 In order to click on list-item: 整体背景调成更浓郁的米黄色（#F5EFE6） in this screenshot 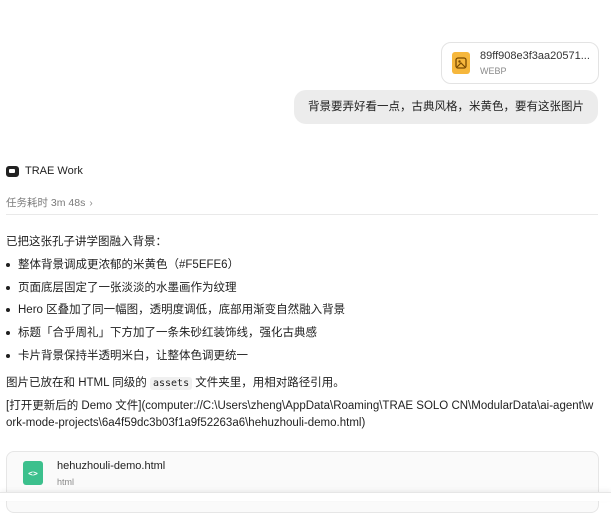, I will do `click(175, 267)`.